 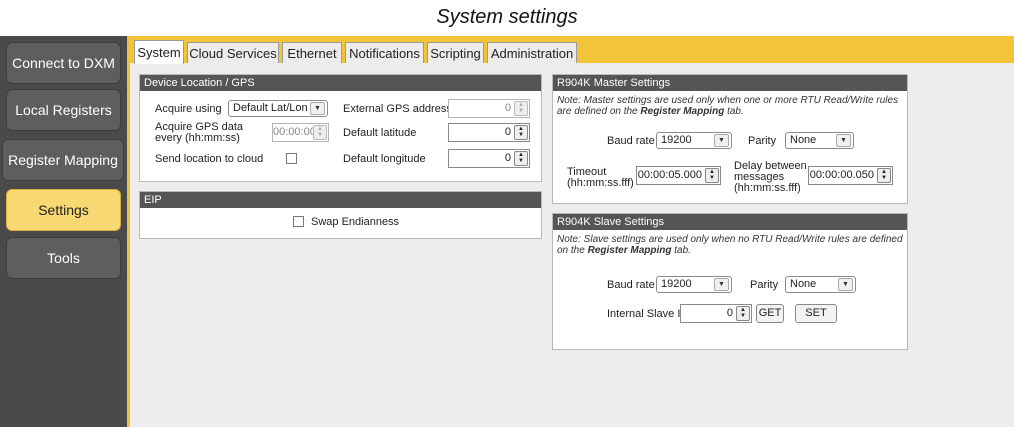 I want to click on acquire-using-label: Acquire using, so click(x=188, y=109).